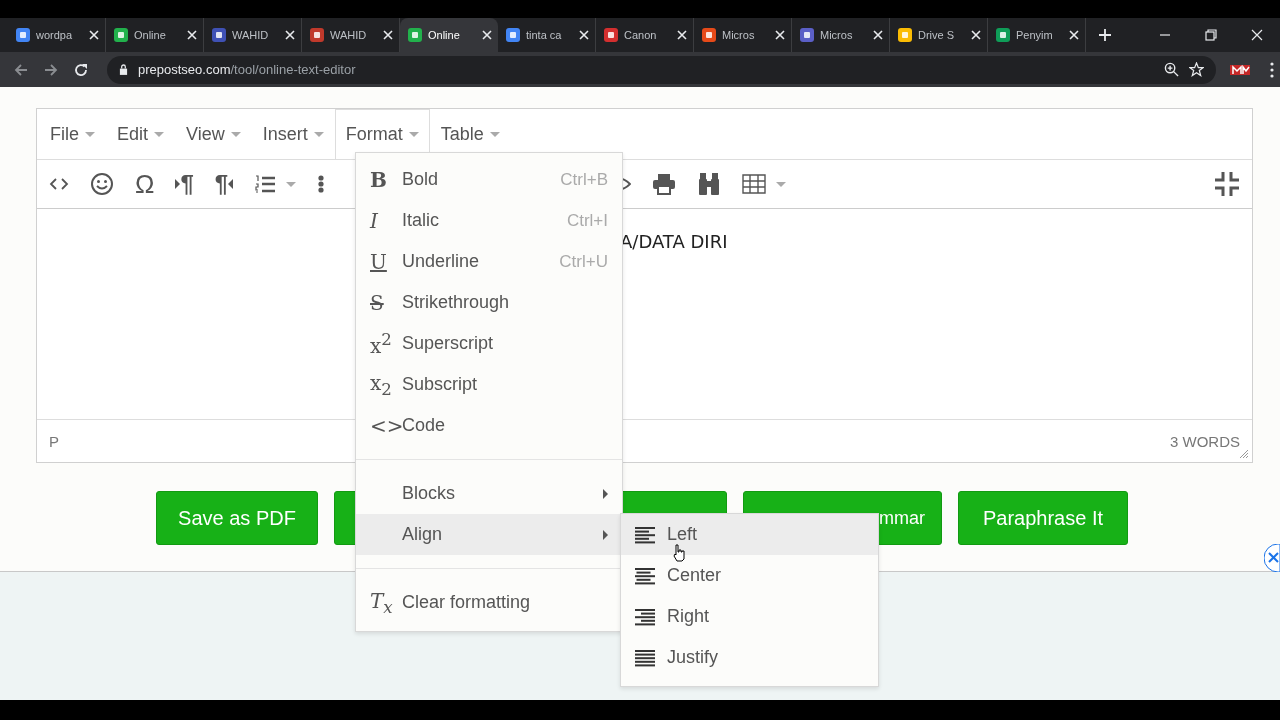 This screenshot has width=1280, height=720. Describe the element at coordinates (1240, 69) in the screenshot. I see `extension-icon` at that location.